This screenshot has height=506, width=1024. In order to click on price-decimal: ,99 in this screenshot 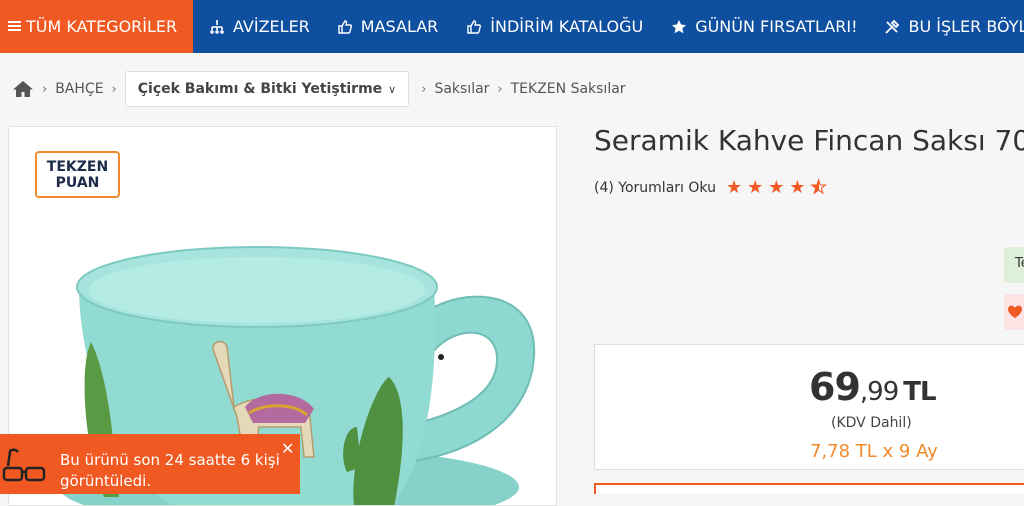, I will do `click(879, 392)`.